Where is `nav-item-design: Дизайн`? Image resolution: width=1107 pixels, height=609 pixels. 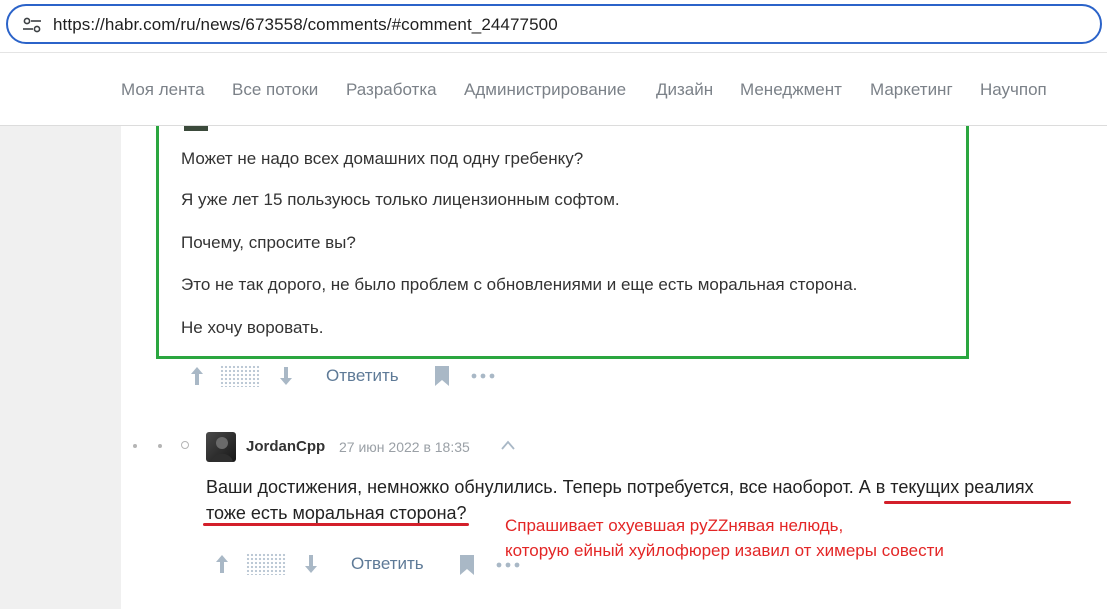
nav-item-design: Дизайн is located at coordinates (684, 90).